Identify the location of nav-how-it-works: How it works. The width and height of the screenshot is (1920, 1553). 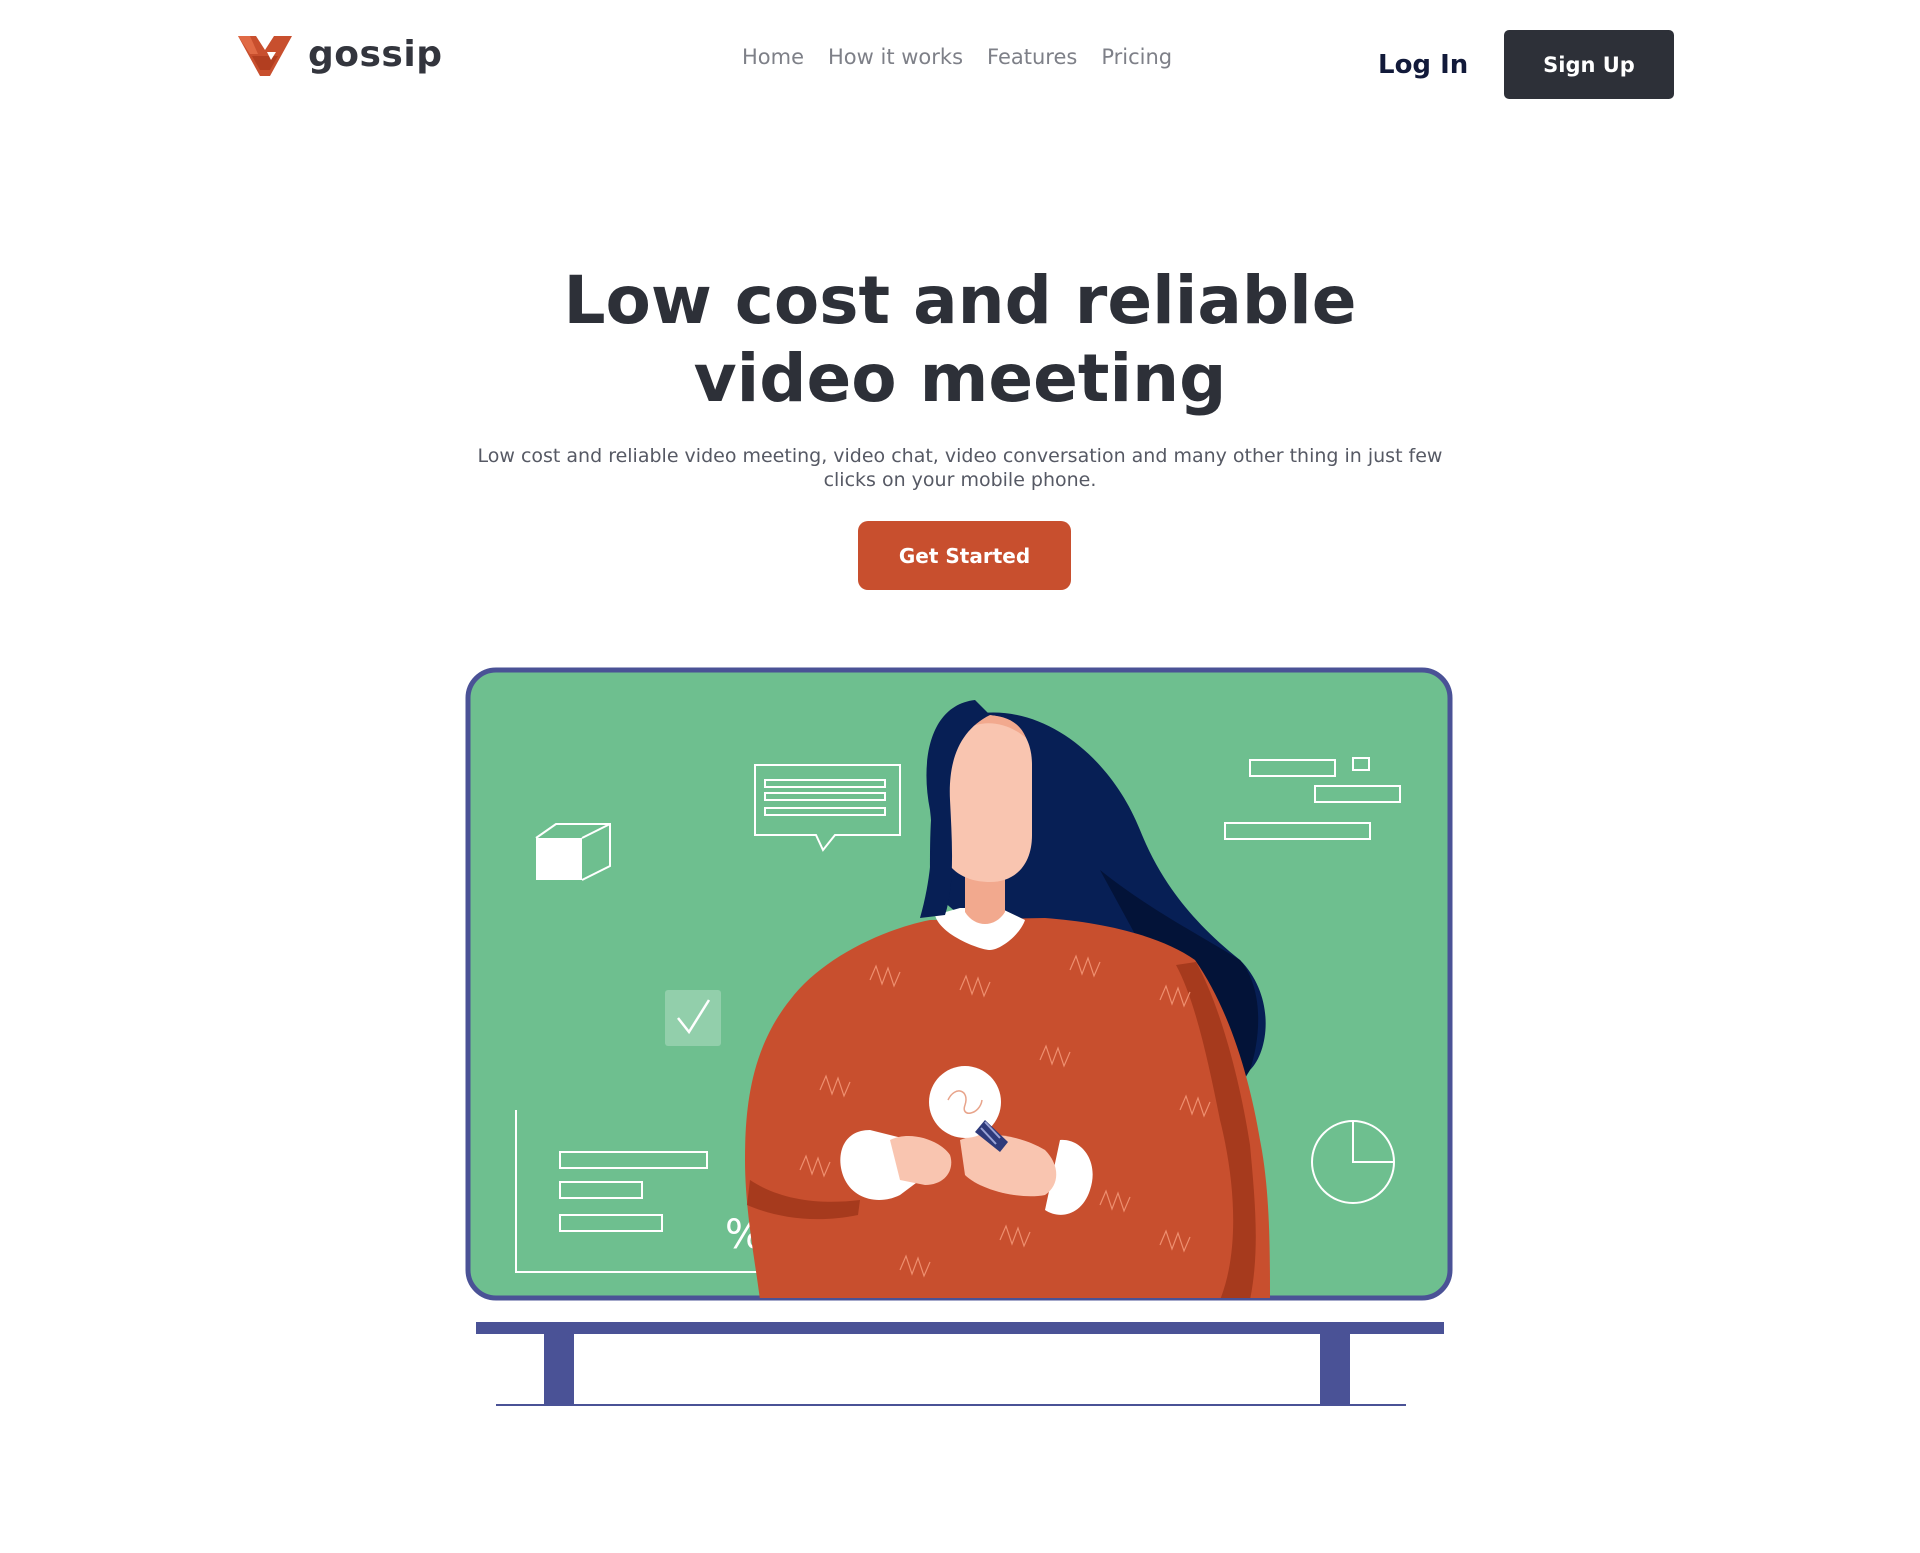
(895, 57).